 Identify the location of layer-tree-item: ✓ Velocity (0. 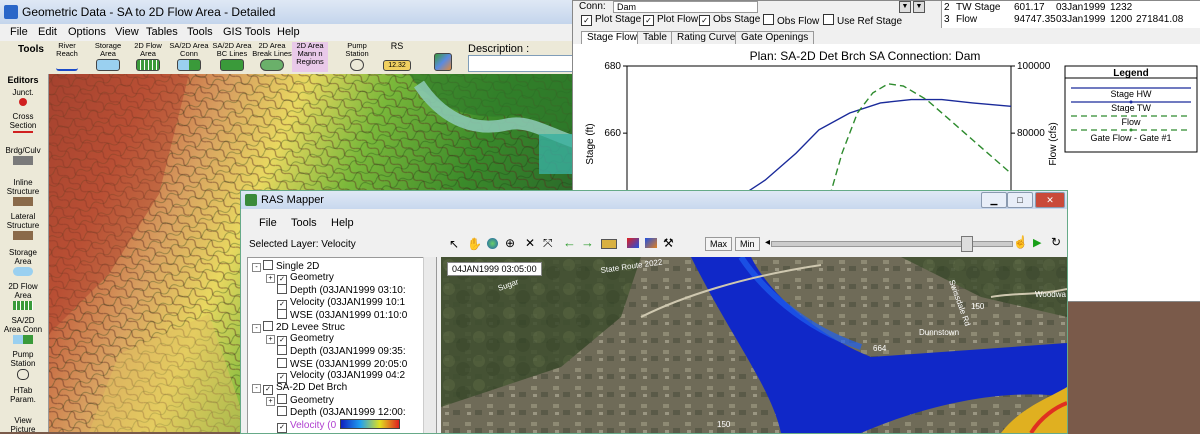
(333, 425).